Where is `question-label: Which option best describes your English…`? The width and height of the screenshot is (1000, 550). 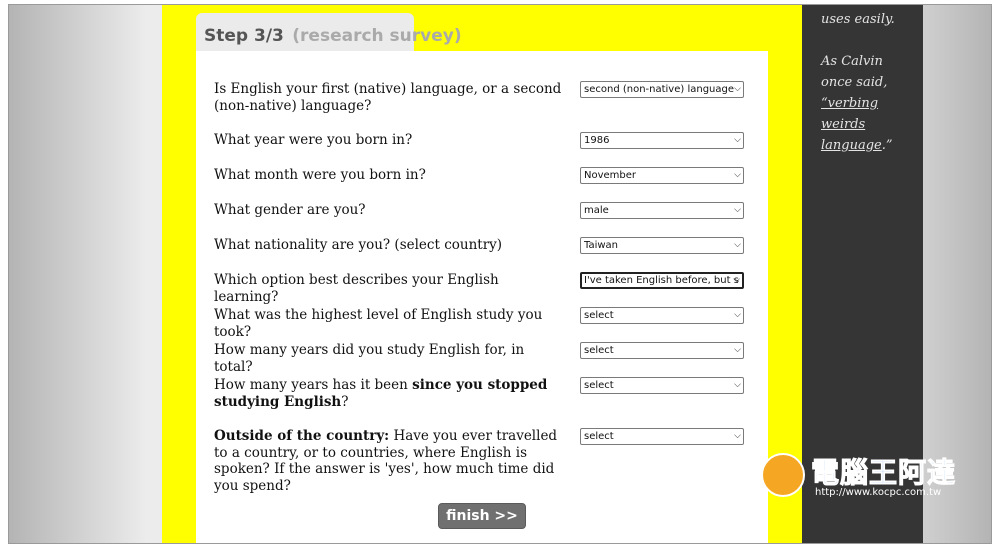 question-label: Which option best describes your English… is located at coordinates (356, 288).